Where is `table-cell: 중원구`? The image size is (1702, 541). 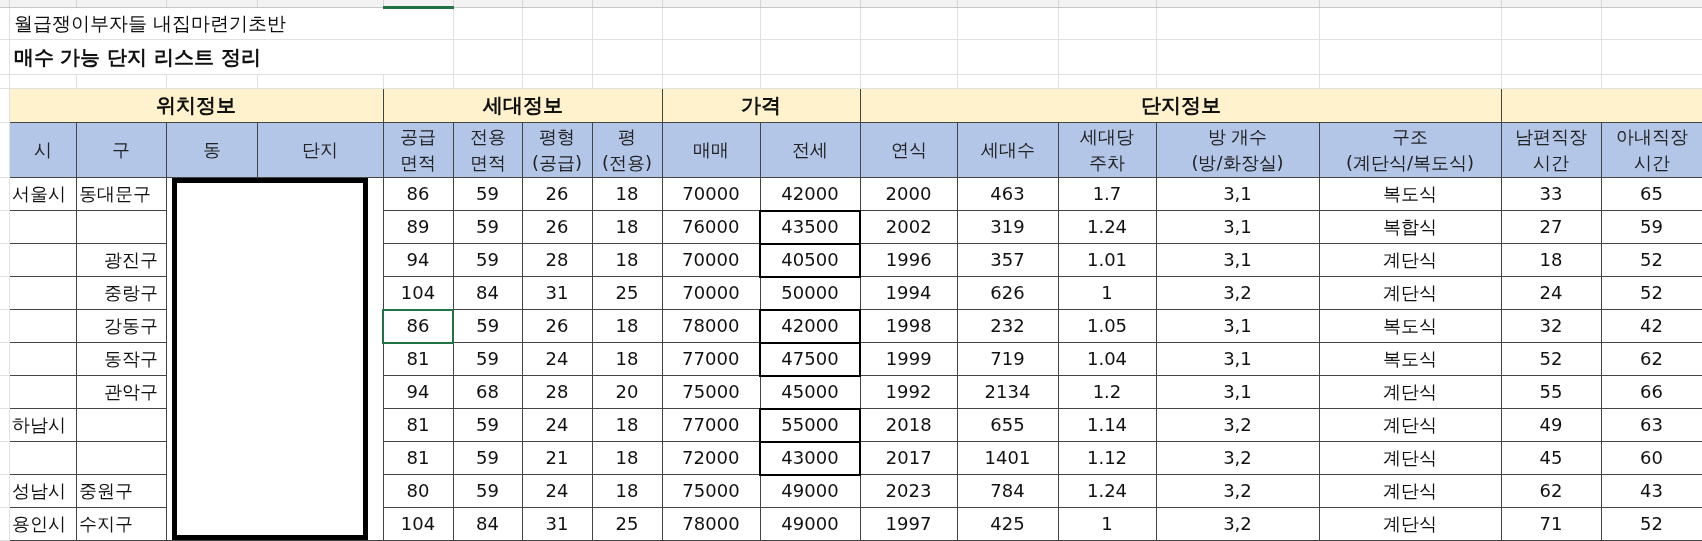
table-cell: 중원구 is located at coordinates (121, 491).